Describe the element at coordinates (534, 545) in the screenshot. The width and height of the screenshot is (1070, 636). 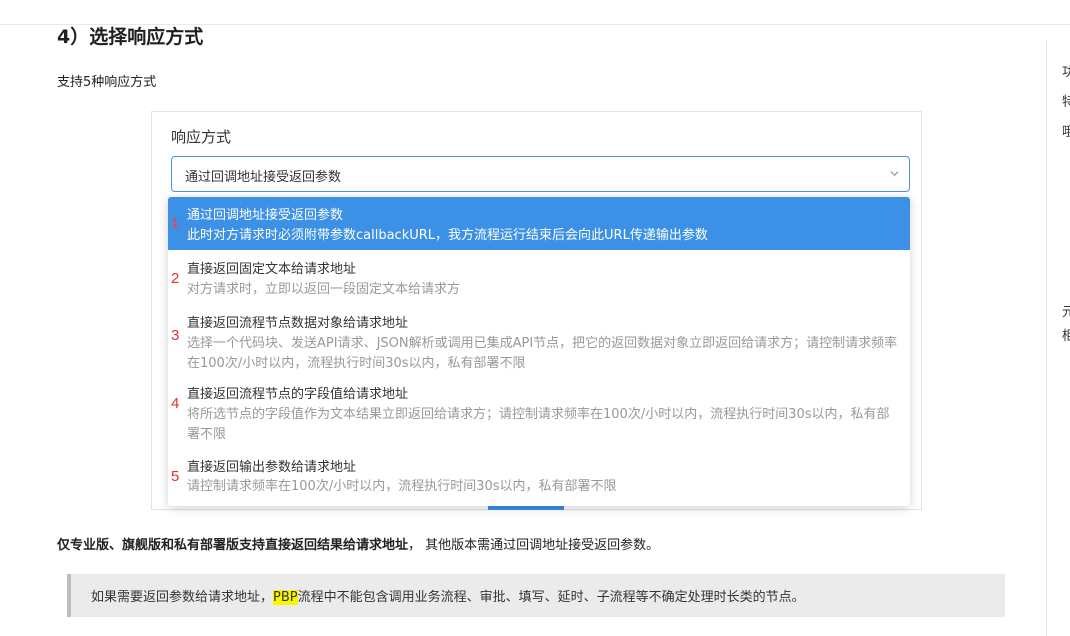
I see `edition-notice-rest: ， 其他版本需通过回调地址接受返回参数。` at that location.